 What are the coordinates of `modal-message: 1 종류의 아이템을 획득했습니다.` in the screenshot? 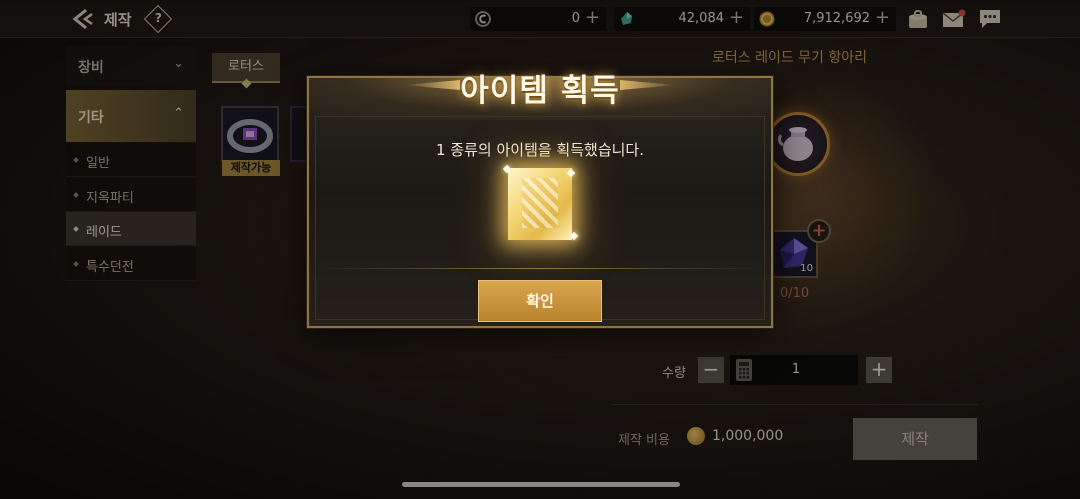 It's located at (540, 150).